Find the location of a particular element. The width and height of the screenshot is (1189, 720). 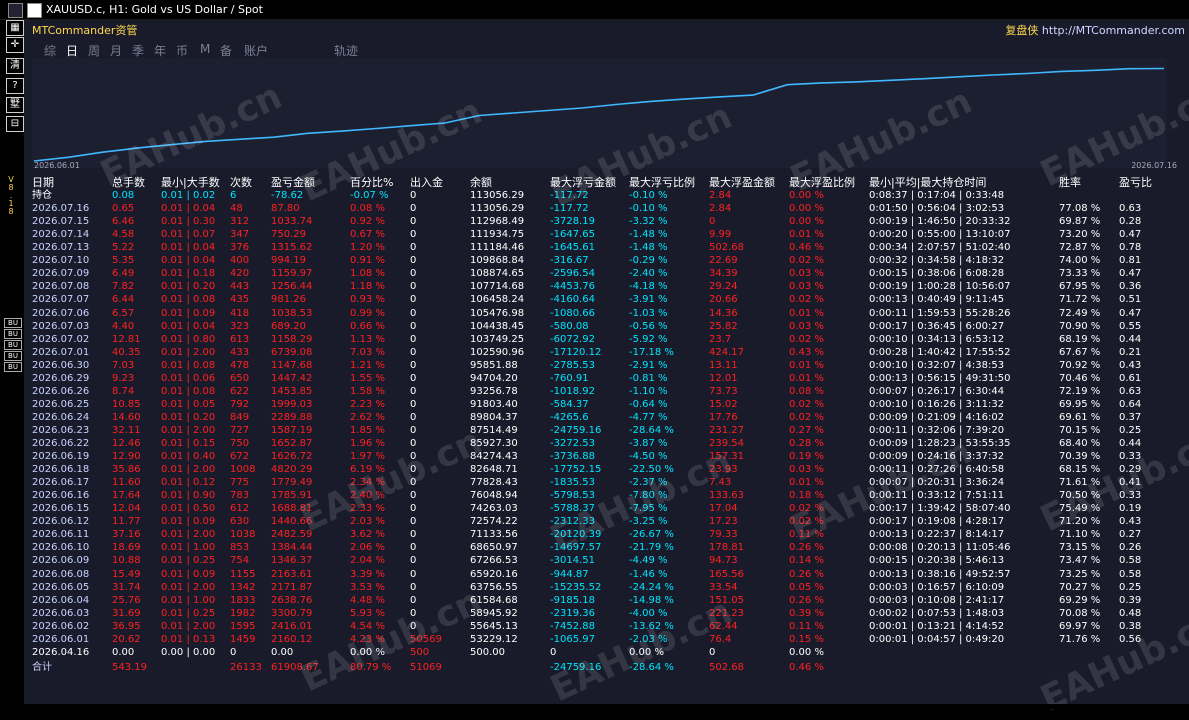

cell-14: 0.26 is located at coordinates (1130, 548).